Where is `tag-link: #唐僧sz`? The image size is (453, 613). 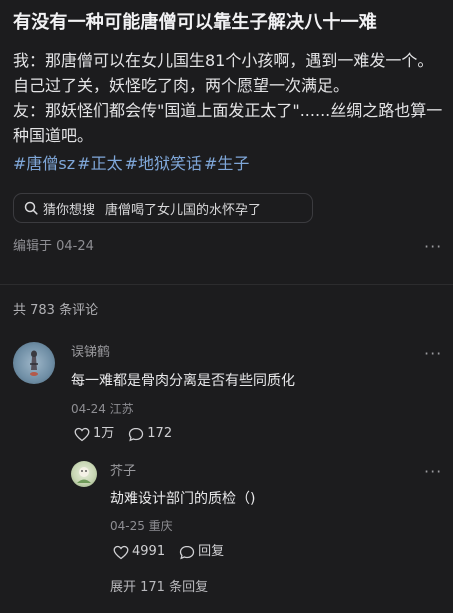 tag-link: #唐僧sz is located at coordinates (44, 163).